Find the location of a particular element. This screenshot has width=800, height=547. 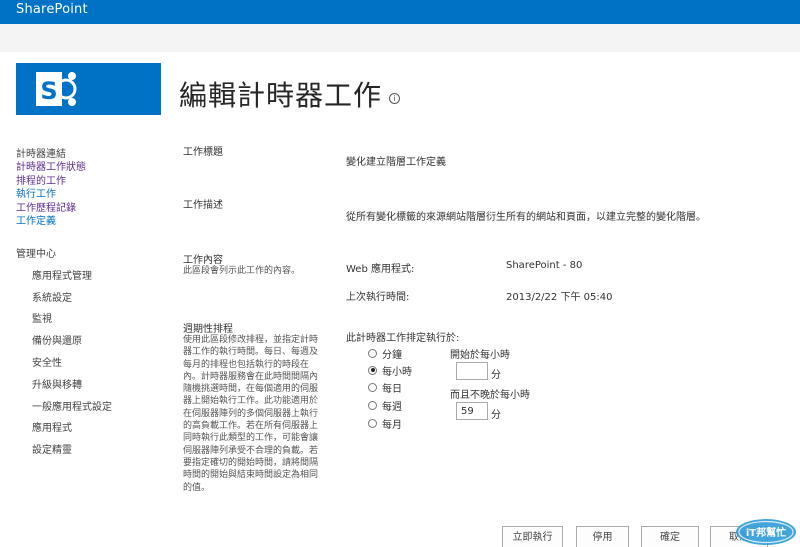

ithome-watermark-logo: iT邦幫忙 is located at coordinates (766, 532).